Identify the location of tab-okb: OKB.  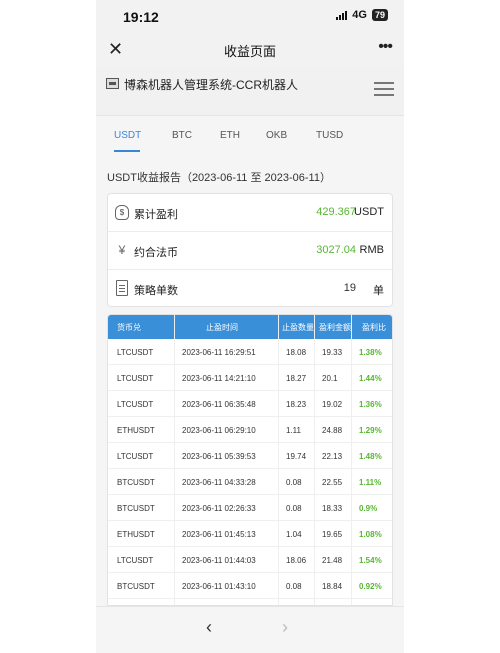
(276, 135).